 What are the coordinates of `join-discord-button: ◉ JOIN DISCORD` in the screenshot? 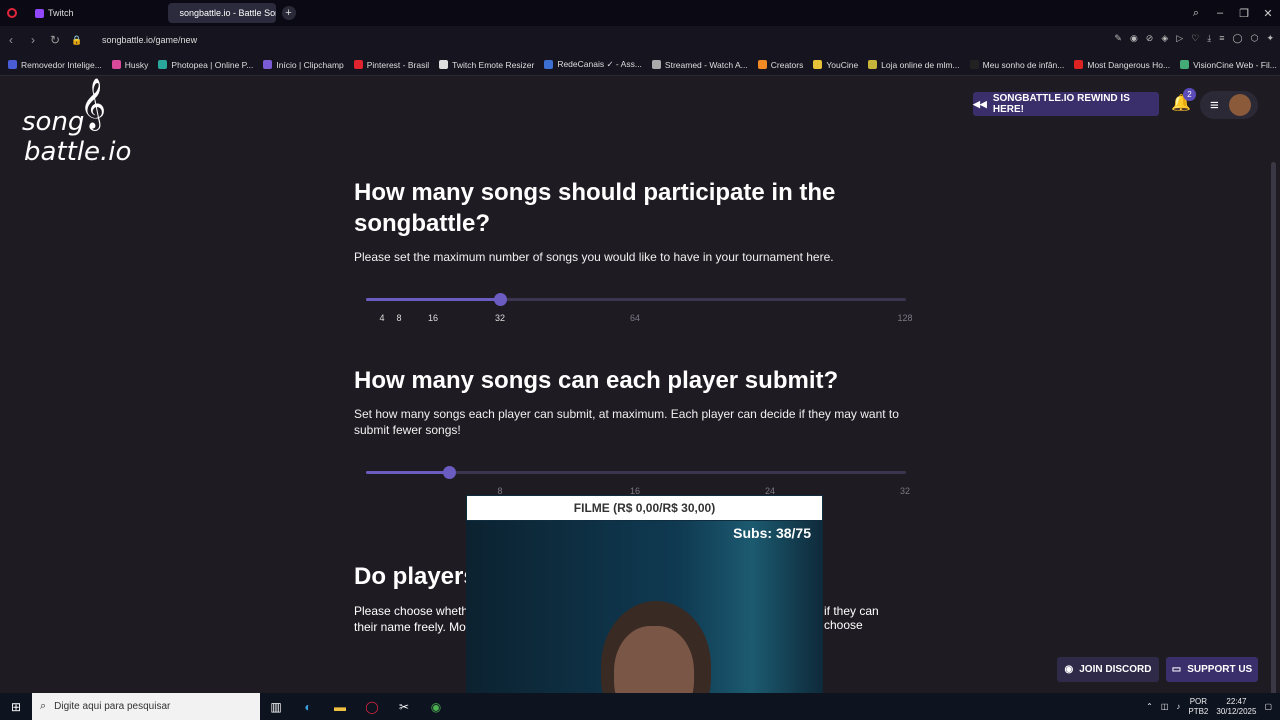 It's located at (1108, 669).